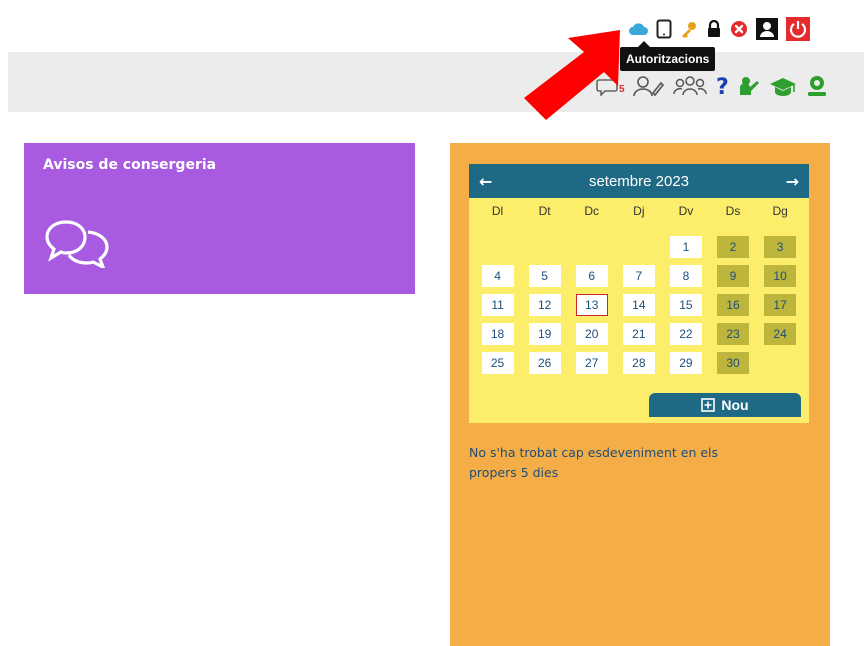 The image size is (864, 646). I want to click on red-pointer-arrow, so click(572, 75).